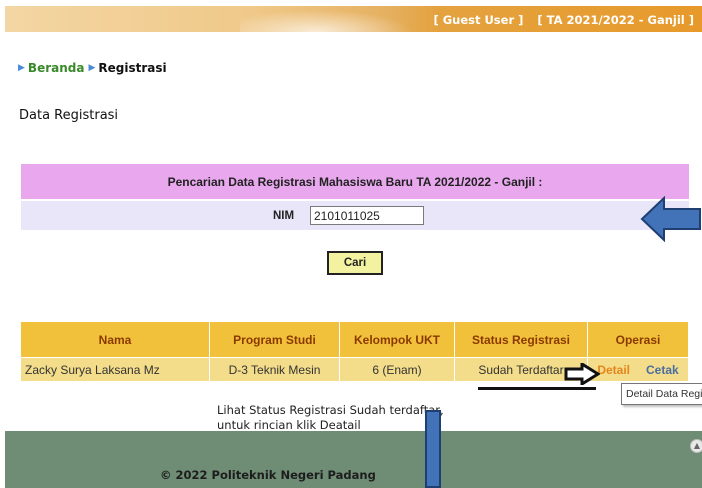 The height and width of the screenshot is (488, 702). I want to click on academic-term-label: [ TA 2021/2022 - Ganjil ], so click(615, 20).